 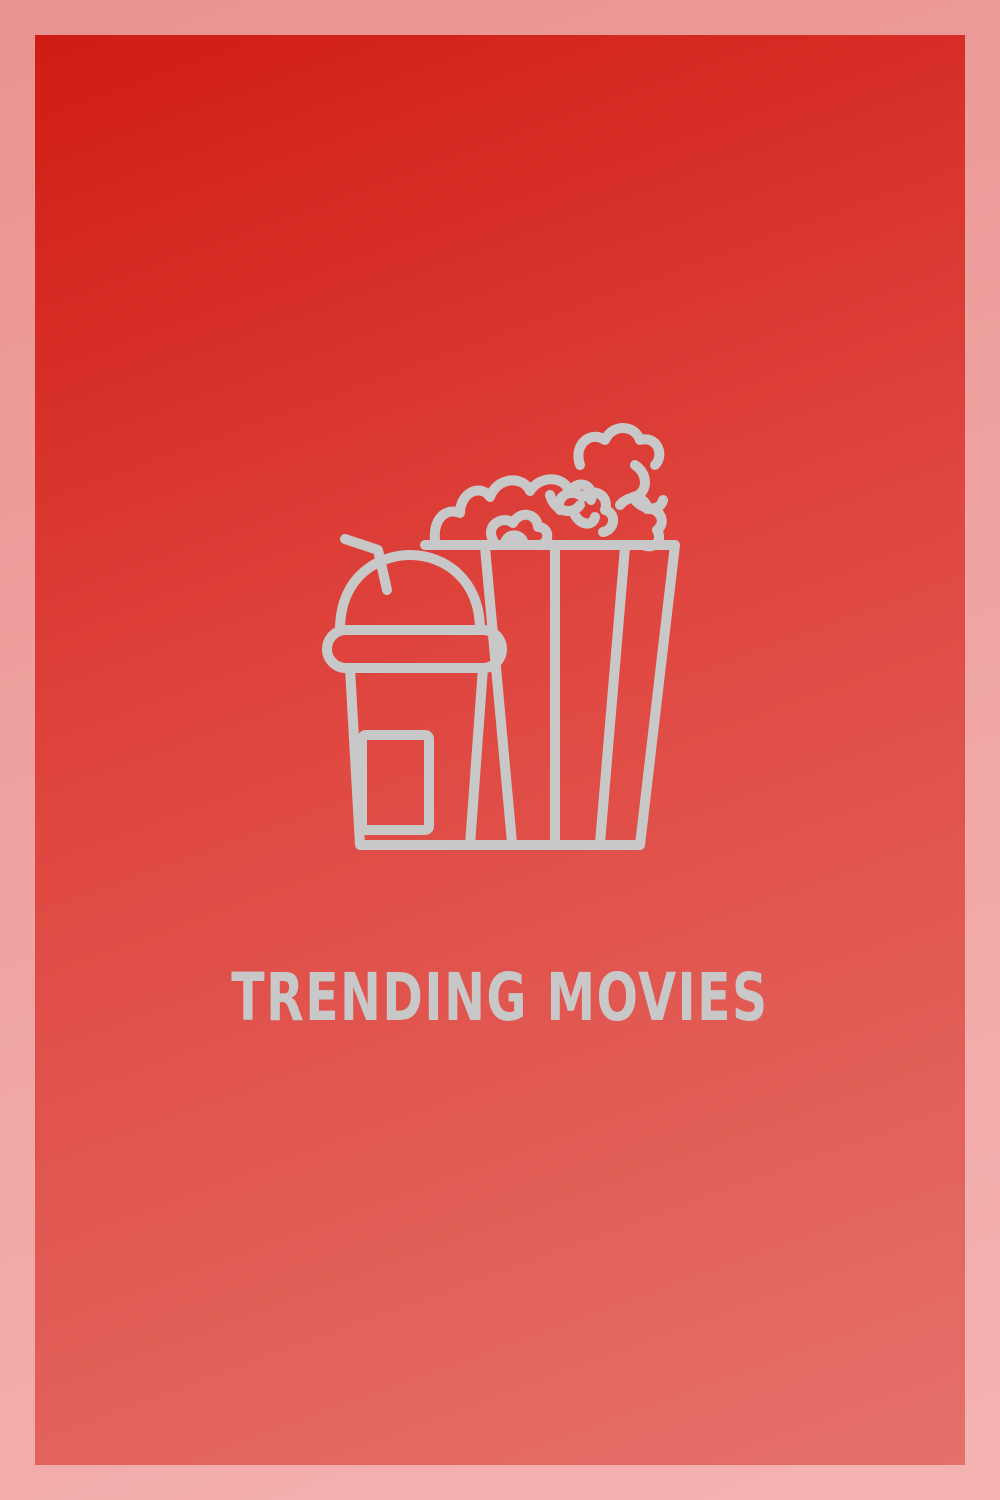 What do you see at coordinates (550, 695) in the screenshot?
I see `popcorn-bucket` at bounding box center [550, 695].